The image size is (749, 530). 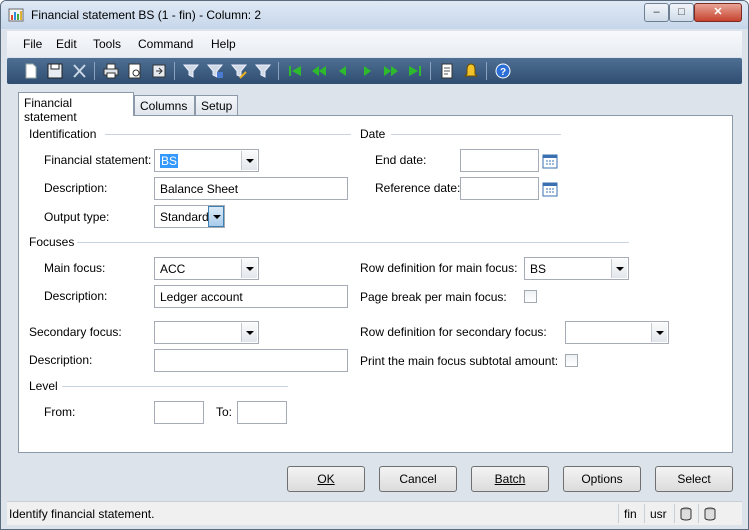 What do you see at coordinates (447, 71) in the screenshot?
I see `document-icon` at bounding box center [447, 71].